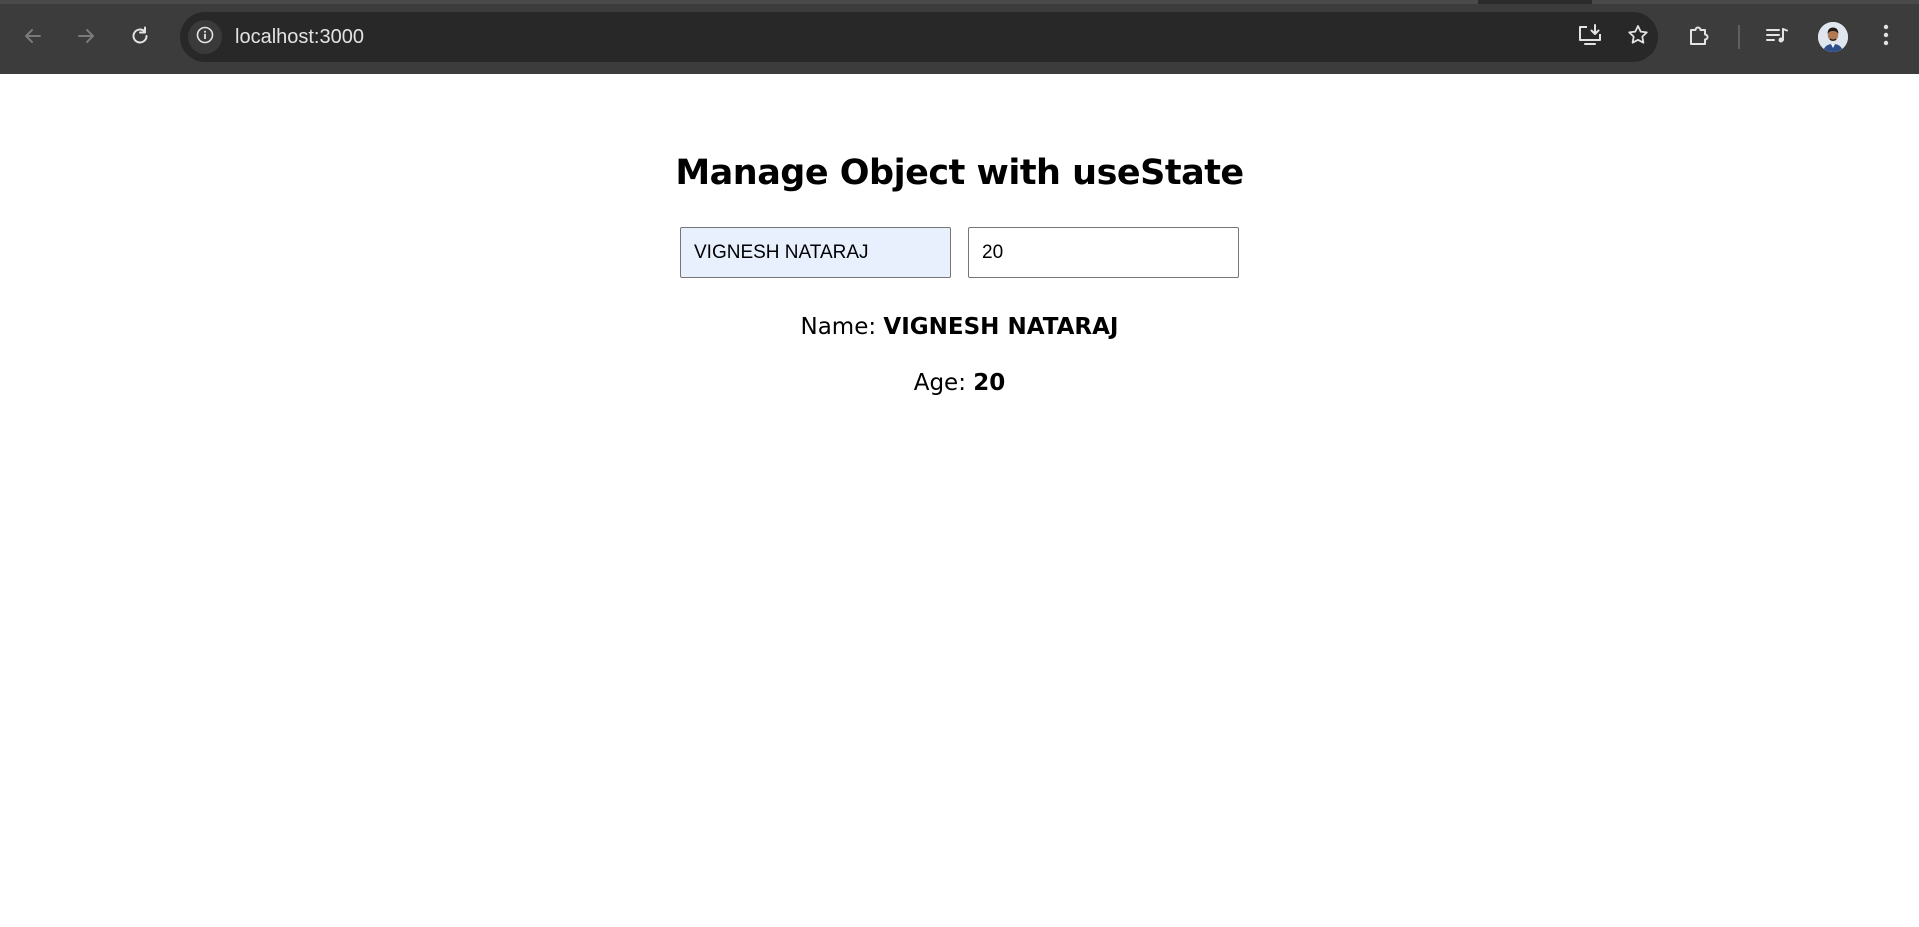 This screenshot has width=1919, height=927. What do you see at coordinates (1739, 37) in the screenshot?
I see `toolbar-divider` at bounding box center [1739, 37].